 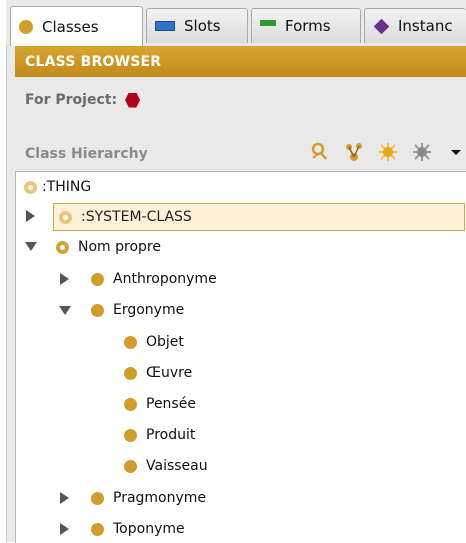 What do you see at coordinates (320, 152) in the screenshot?
I see `find-class-icon` at bounding box center [320, 152].